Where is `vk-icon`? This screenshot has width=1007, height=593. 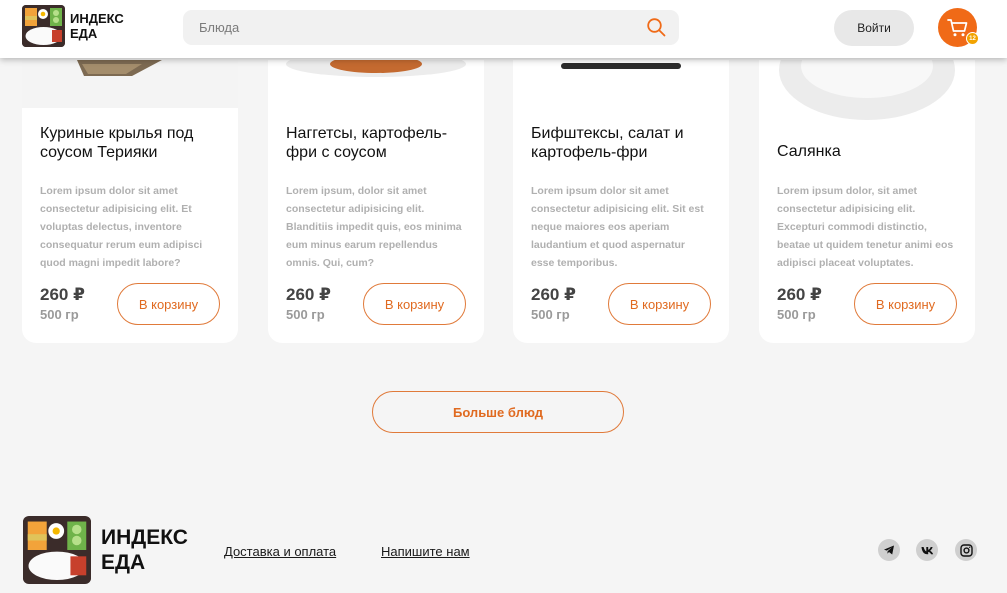
vk-icon is located at coordinates (927, 550).